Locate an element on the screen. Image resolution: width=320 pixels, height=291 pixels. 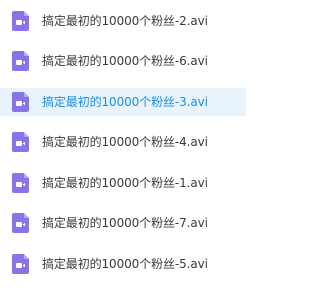
file-row: 搞定最初的10000个粉丝-4.avi is located at coordinates (123, 142).